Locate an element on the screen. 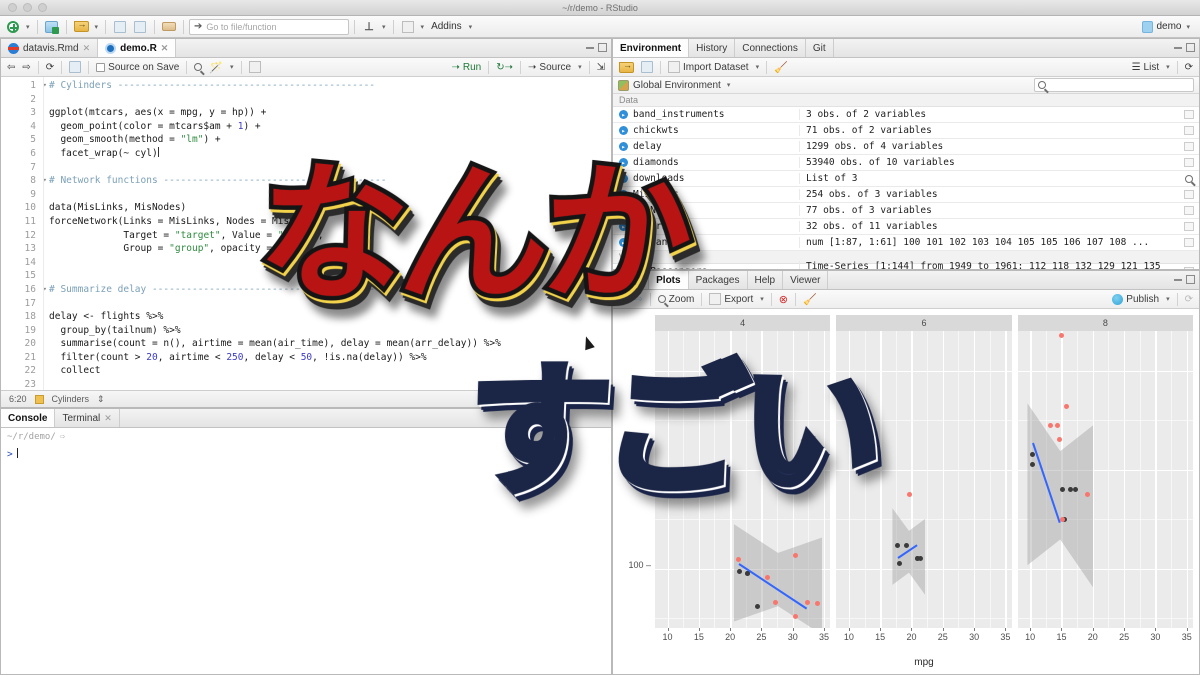 This screenshot has width=1200, height=675. zoom-plot-button: Zoom is located at coordinates (676, 299).